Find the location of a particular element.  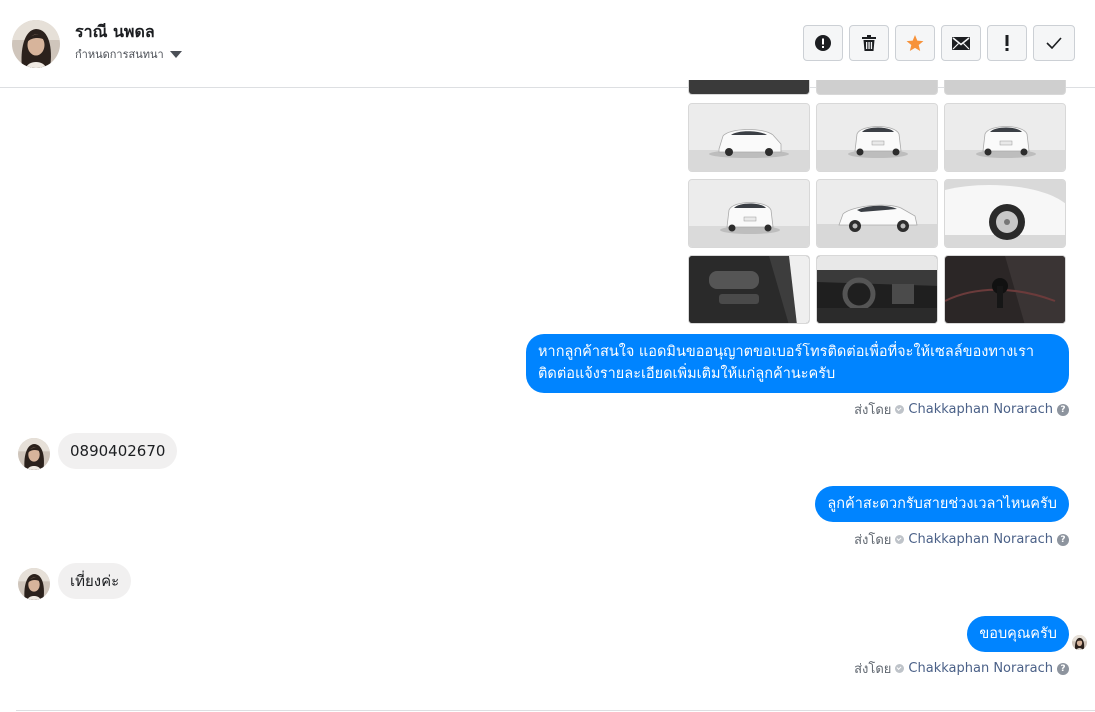

message-text: 0890402670 is located at coordinates (118, 451).